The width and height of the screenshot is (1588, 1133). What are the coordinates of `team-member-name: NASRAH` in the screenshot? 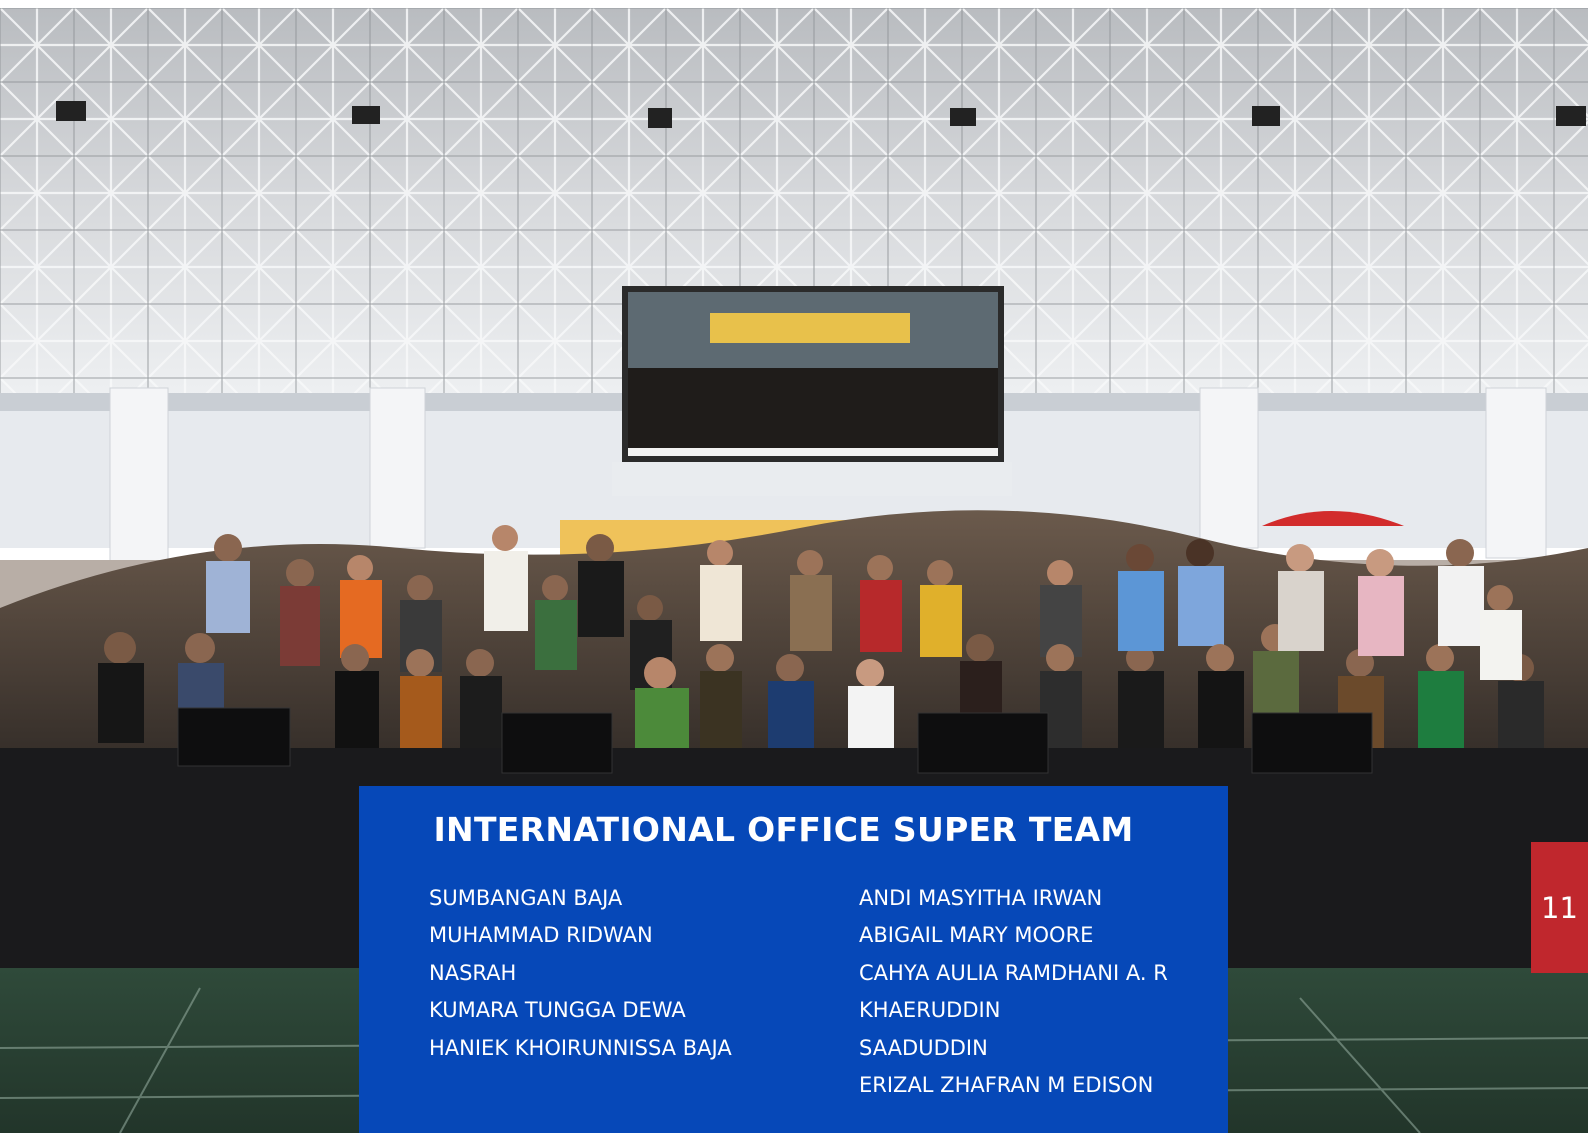 It's located at (473, 972).